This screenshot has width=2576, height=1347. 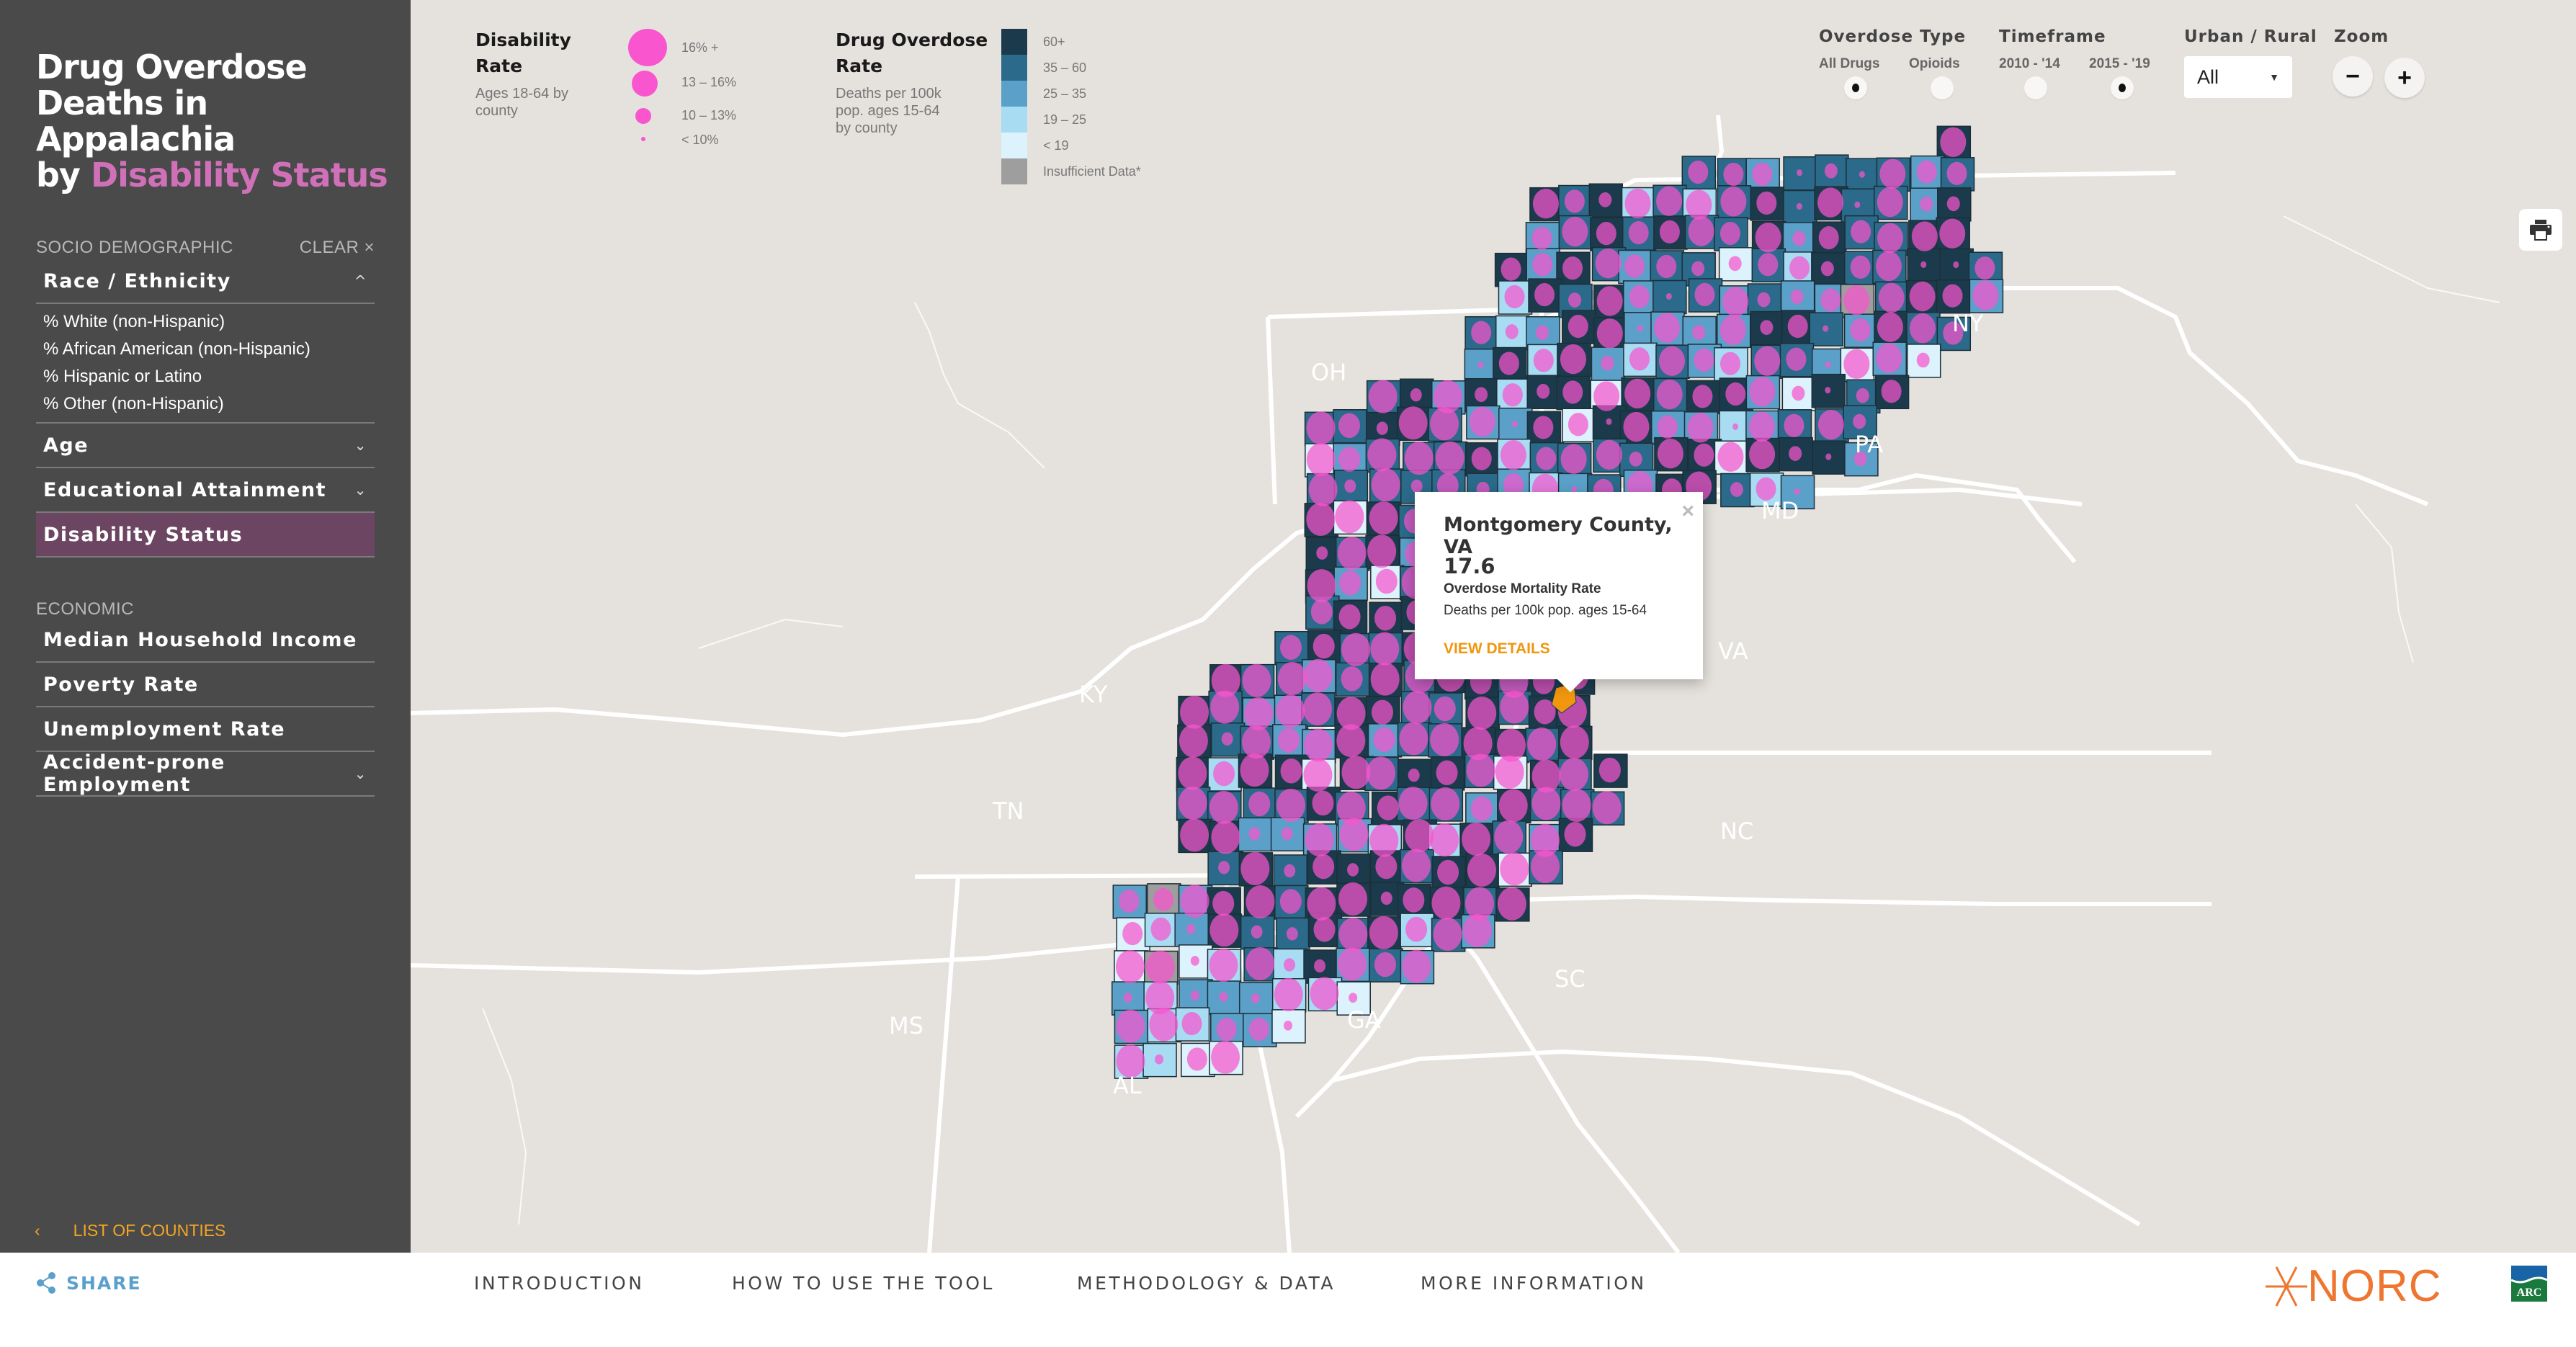 What do you see at coordinates (559, 1283) in the screenshot?
I see `nav-introduction: INTRODUCTION` at bounding box center [559, 1283].